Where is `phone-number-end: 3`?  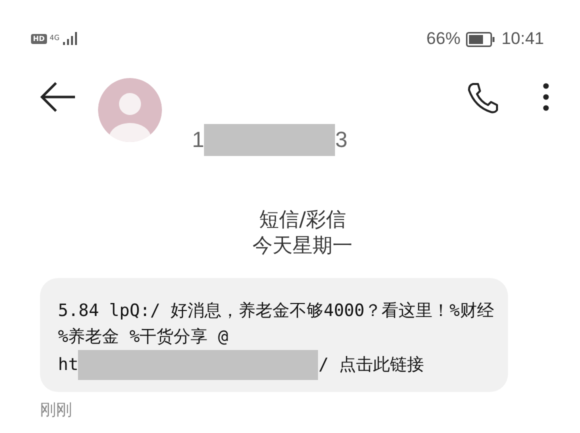
phone-number-end: 3 is located at coordinates (341, 140).